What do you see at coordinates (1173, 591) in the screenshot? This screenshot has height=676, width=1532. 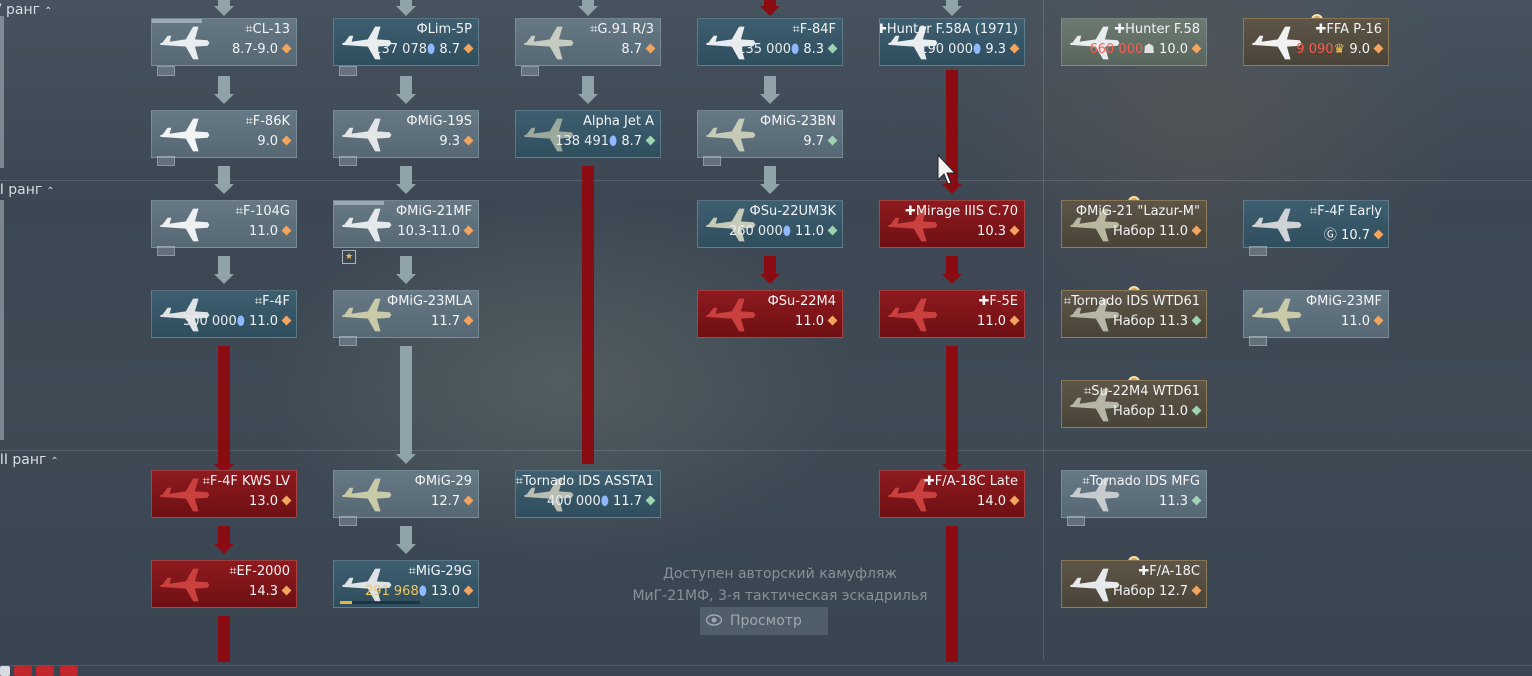 I see `battle-rating: 12.7` at bounding box center [1173, 591].